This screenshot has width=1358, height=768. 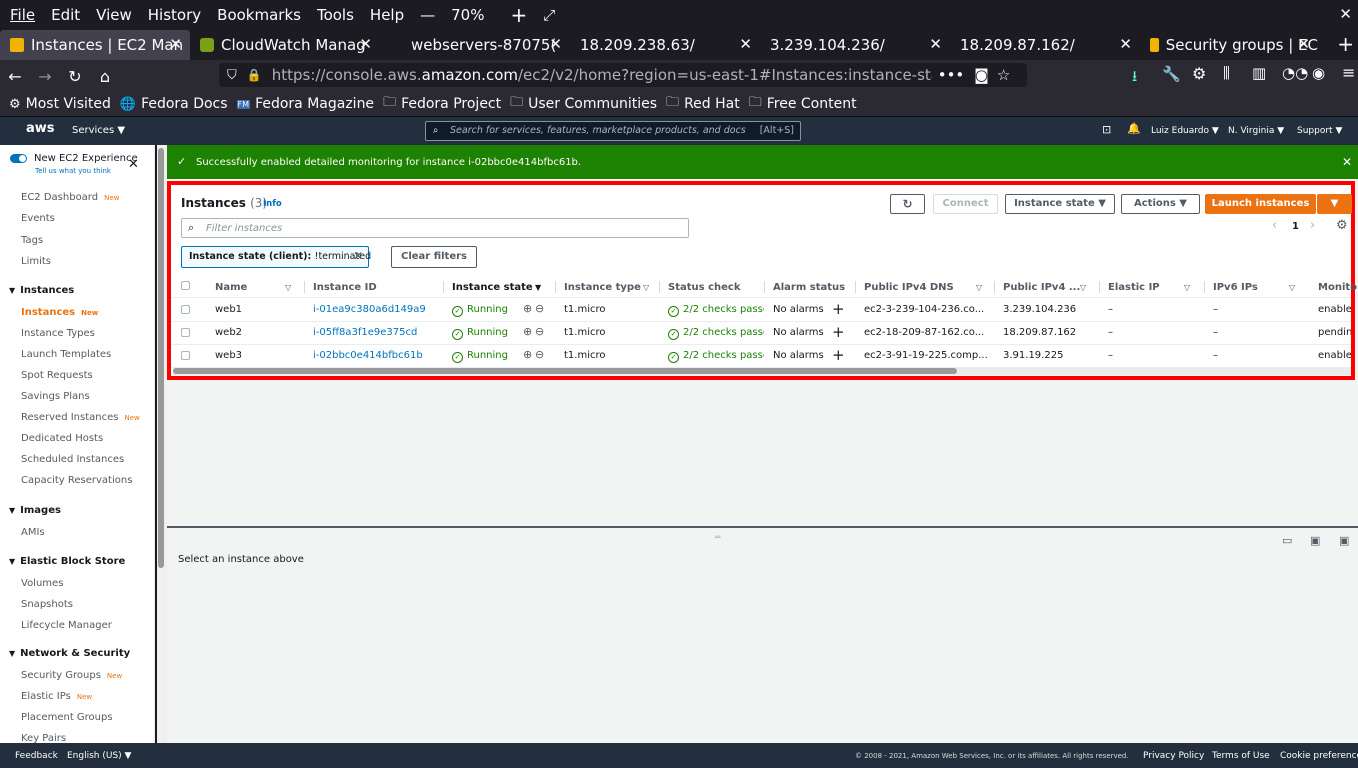 What do you see at coordinates (442, 104) in the screenshot?
I see `bookmark-fedora-project: 🗀 Fedora Project` at bounding box center [442, 104].